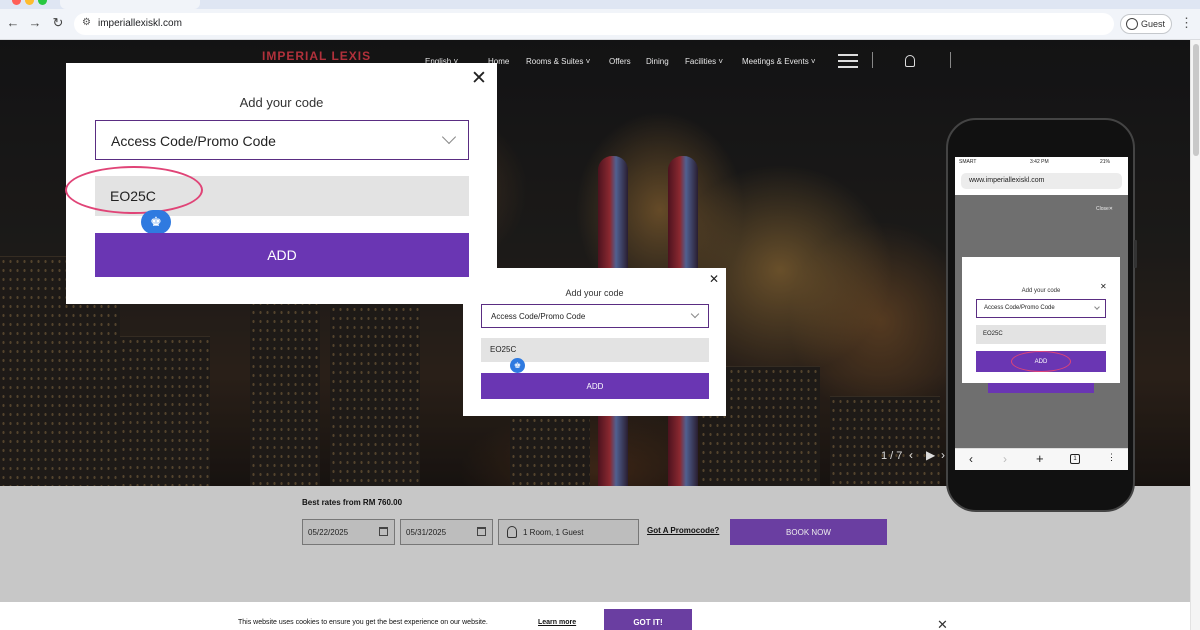  I want to click on cookie-banner, so click(595, 616).